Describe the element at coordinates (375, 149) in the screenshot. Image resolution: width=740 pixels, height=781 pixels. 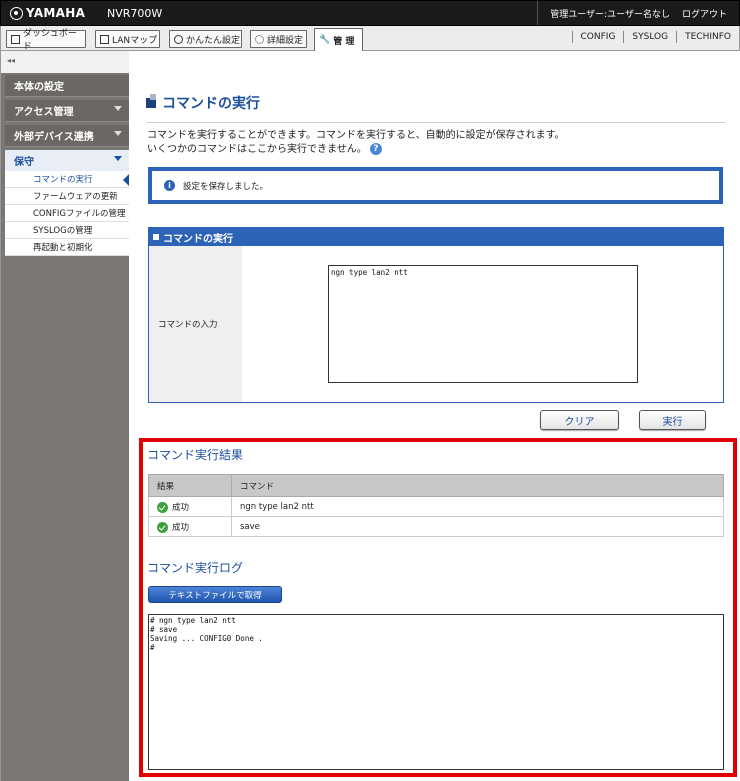
I see `help-icon: ?` at that location.